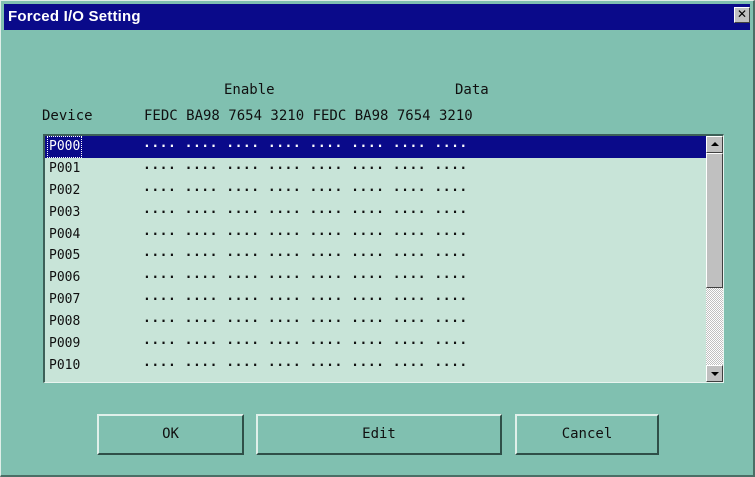 This screenshot has width=755, height=477. I want to click on device-name: P006, so click(65, 278).